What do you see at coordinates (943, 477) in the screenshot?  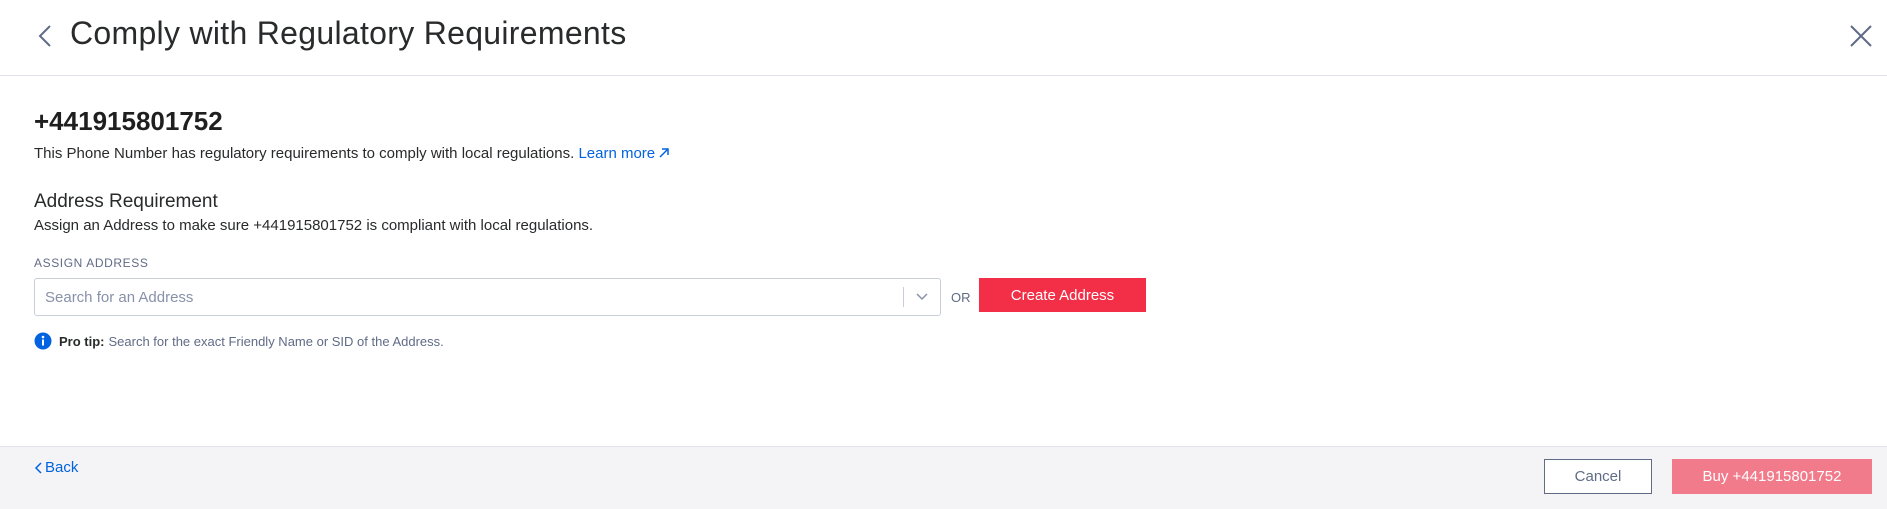 I see `modal-footer: Back Cancel Buy +441915801752` at bounding box center [943, 477].